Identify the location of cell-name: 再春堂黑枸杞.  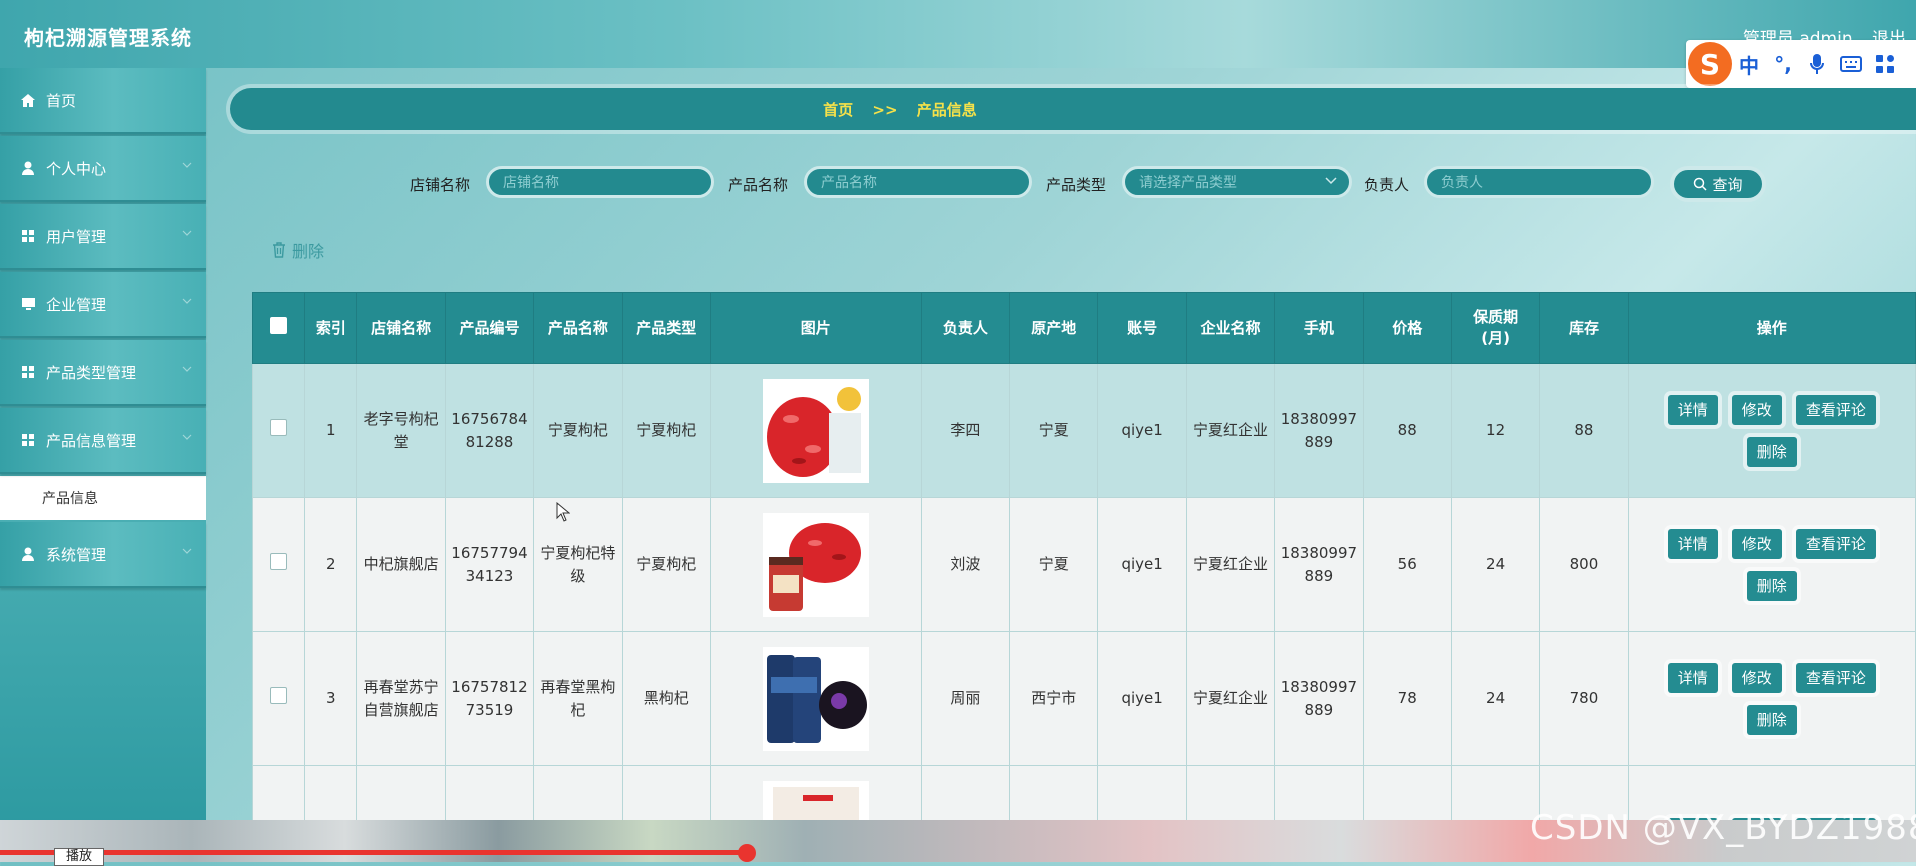
(578, 698).